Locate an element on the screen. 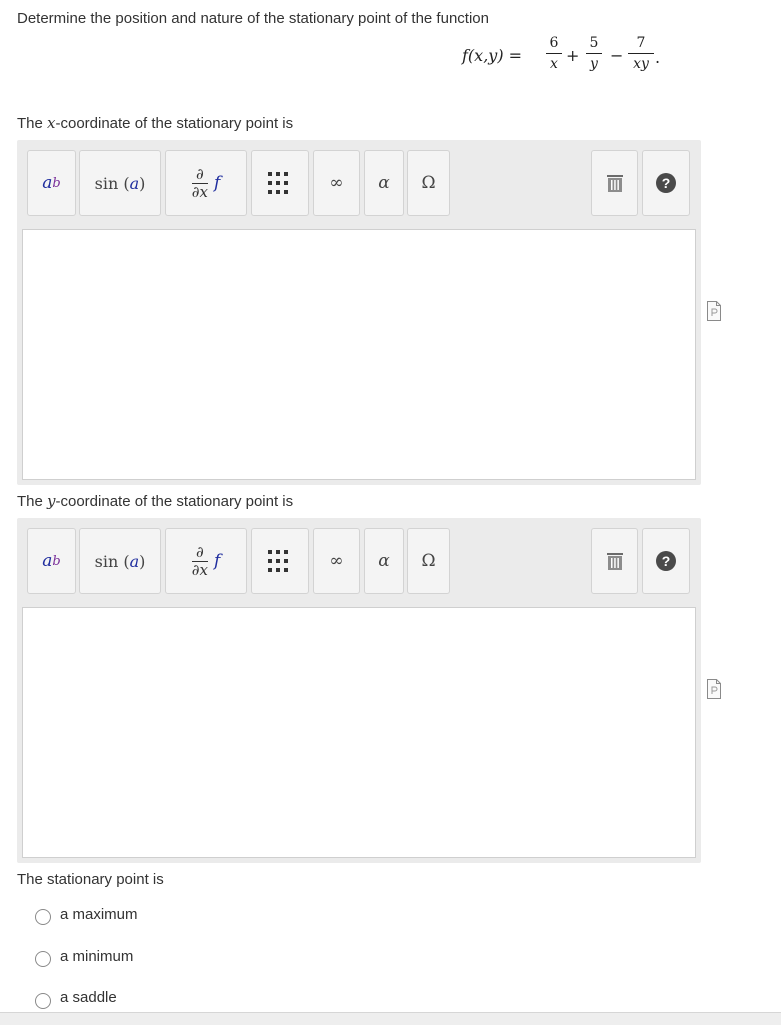 The image size is (781, 1025). formula-lhs: f(x,y) = is located at coordinates (492, 55).